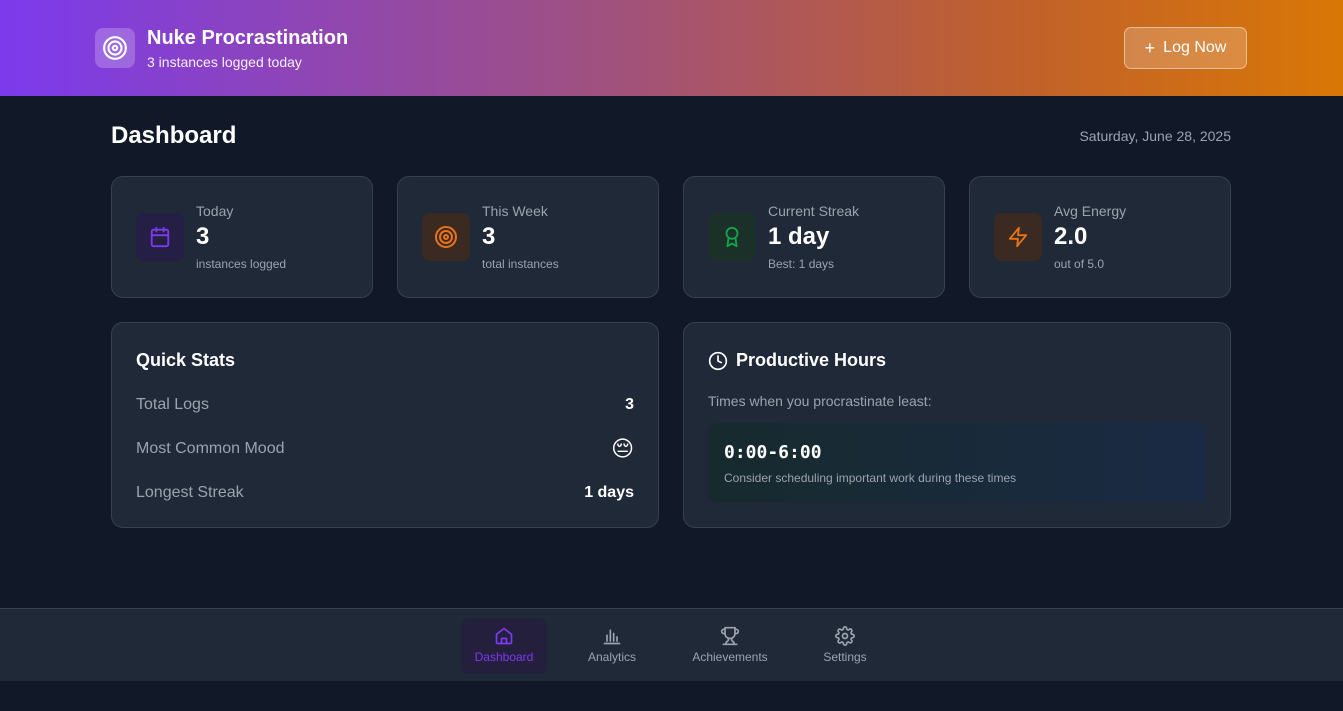 Image resolution: width=1343 pixels, height=711 pixels. Describe the element at coordinates (1150, 48) in the screenshot. I see `plus-icon: +` at that location.